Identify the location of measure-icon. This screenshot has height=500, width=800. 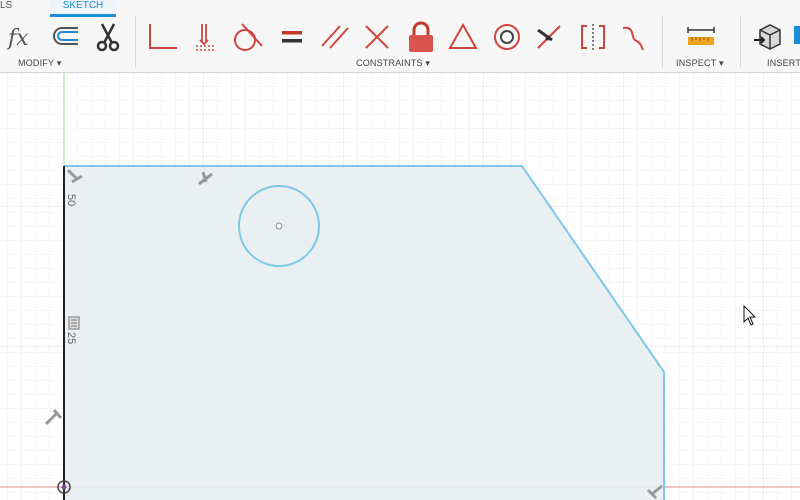
(701, 37).